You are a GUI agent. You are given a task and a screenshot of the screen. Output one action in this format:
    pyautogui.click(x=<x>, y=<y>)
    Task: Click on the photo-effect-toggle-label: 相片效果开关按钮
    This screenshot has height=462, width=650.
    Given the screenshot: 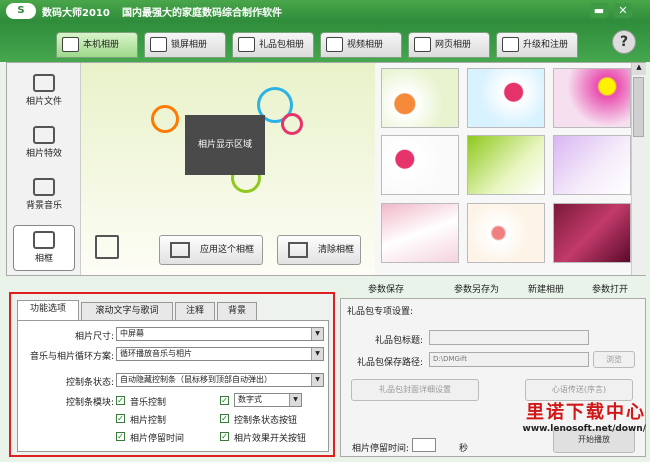 What is the action you would take?
    pyautogui.click(x=270, y=439)
    